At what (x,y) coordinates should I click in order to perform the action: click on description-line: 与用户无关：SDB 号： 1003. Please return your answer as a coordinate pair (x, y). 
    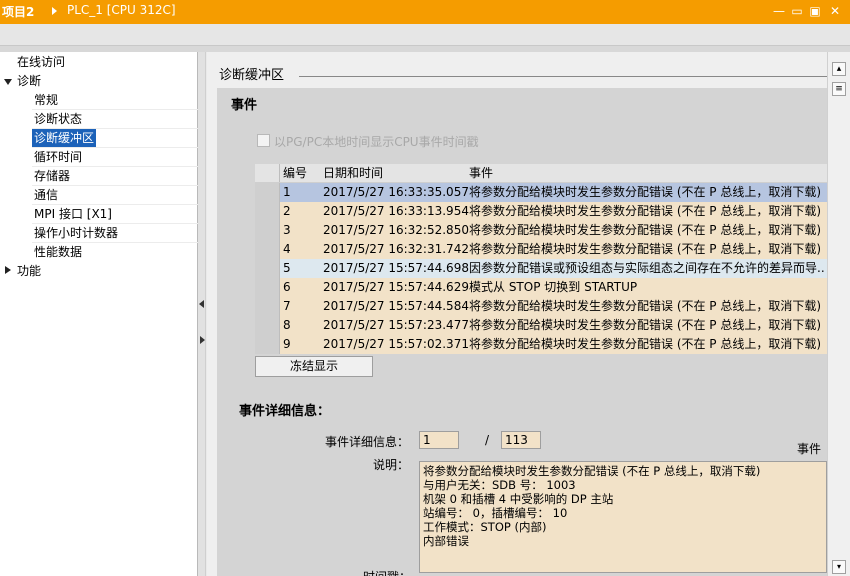
    Looking at the image, I should click on (499, 485).